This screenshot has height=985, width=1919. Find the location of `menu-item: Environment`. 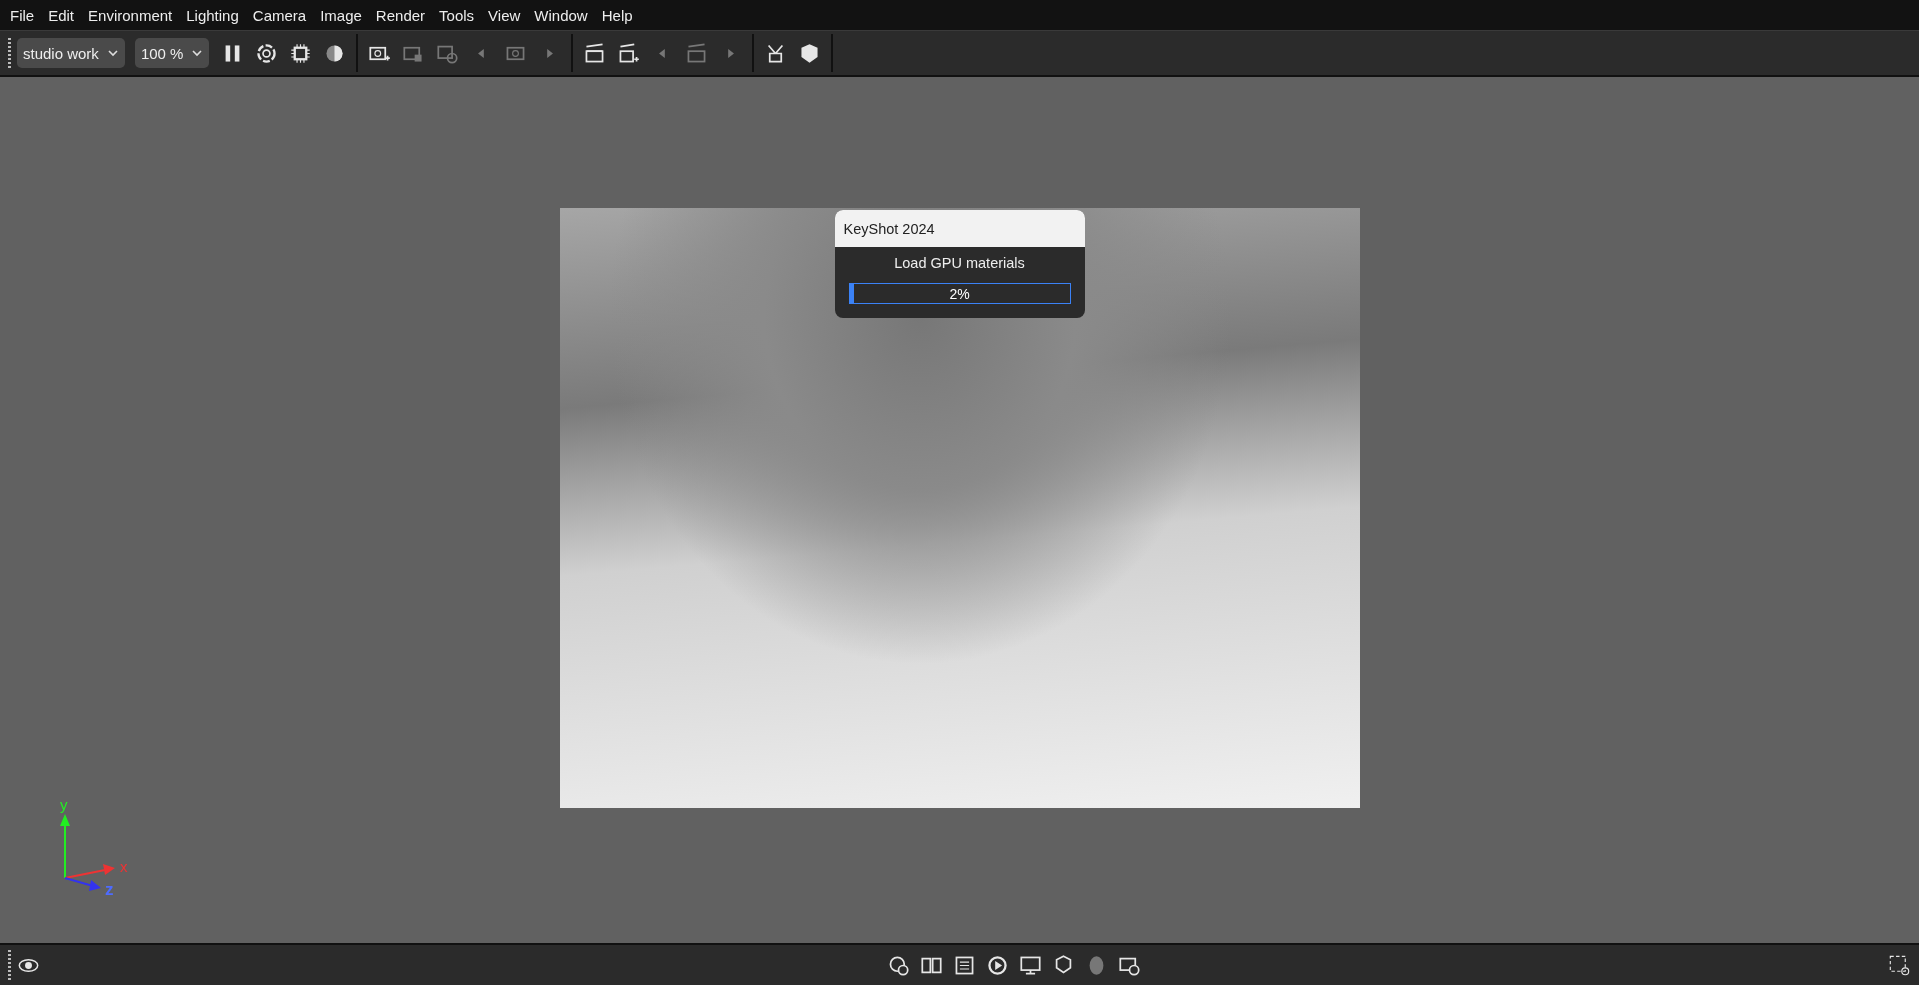

menu-item: Environment is located at coordinates (130, 15).